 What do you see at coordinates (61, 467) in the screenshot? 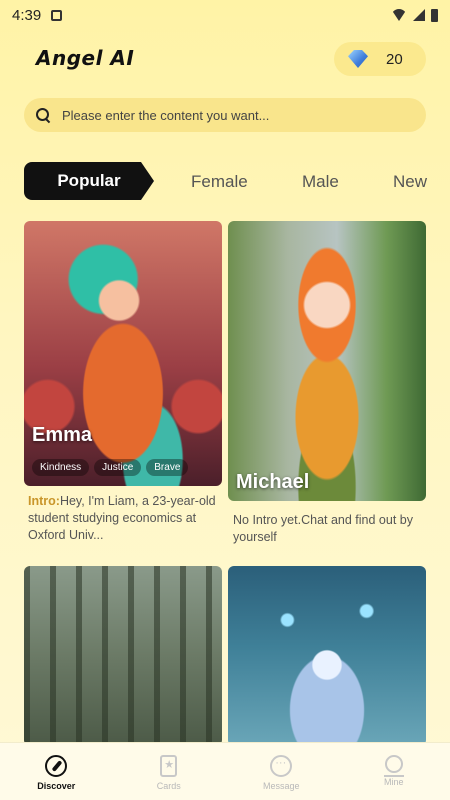
I see `tag: Kindness` at bounding box center [61, 467].